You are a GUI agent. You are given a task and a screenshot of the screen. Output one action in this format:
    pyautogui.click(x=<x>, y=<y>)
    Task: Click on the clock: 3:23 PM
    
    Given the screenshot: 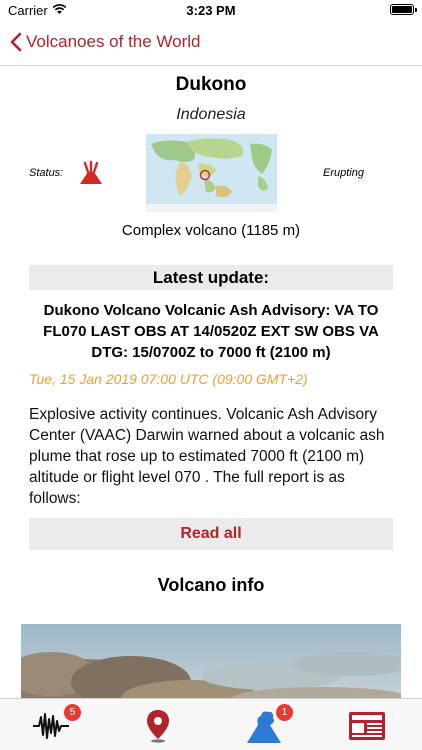 What is the action you would take?
    pyautogui.click(x=211, y=10)
    